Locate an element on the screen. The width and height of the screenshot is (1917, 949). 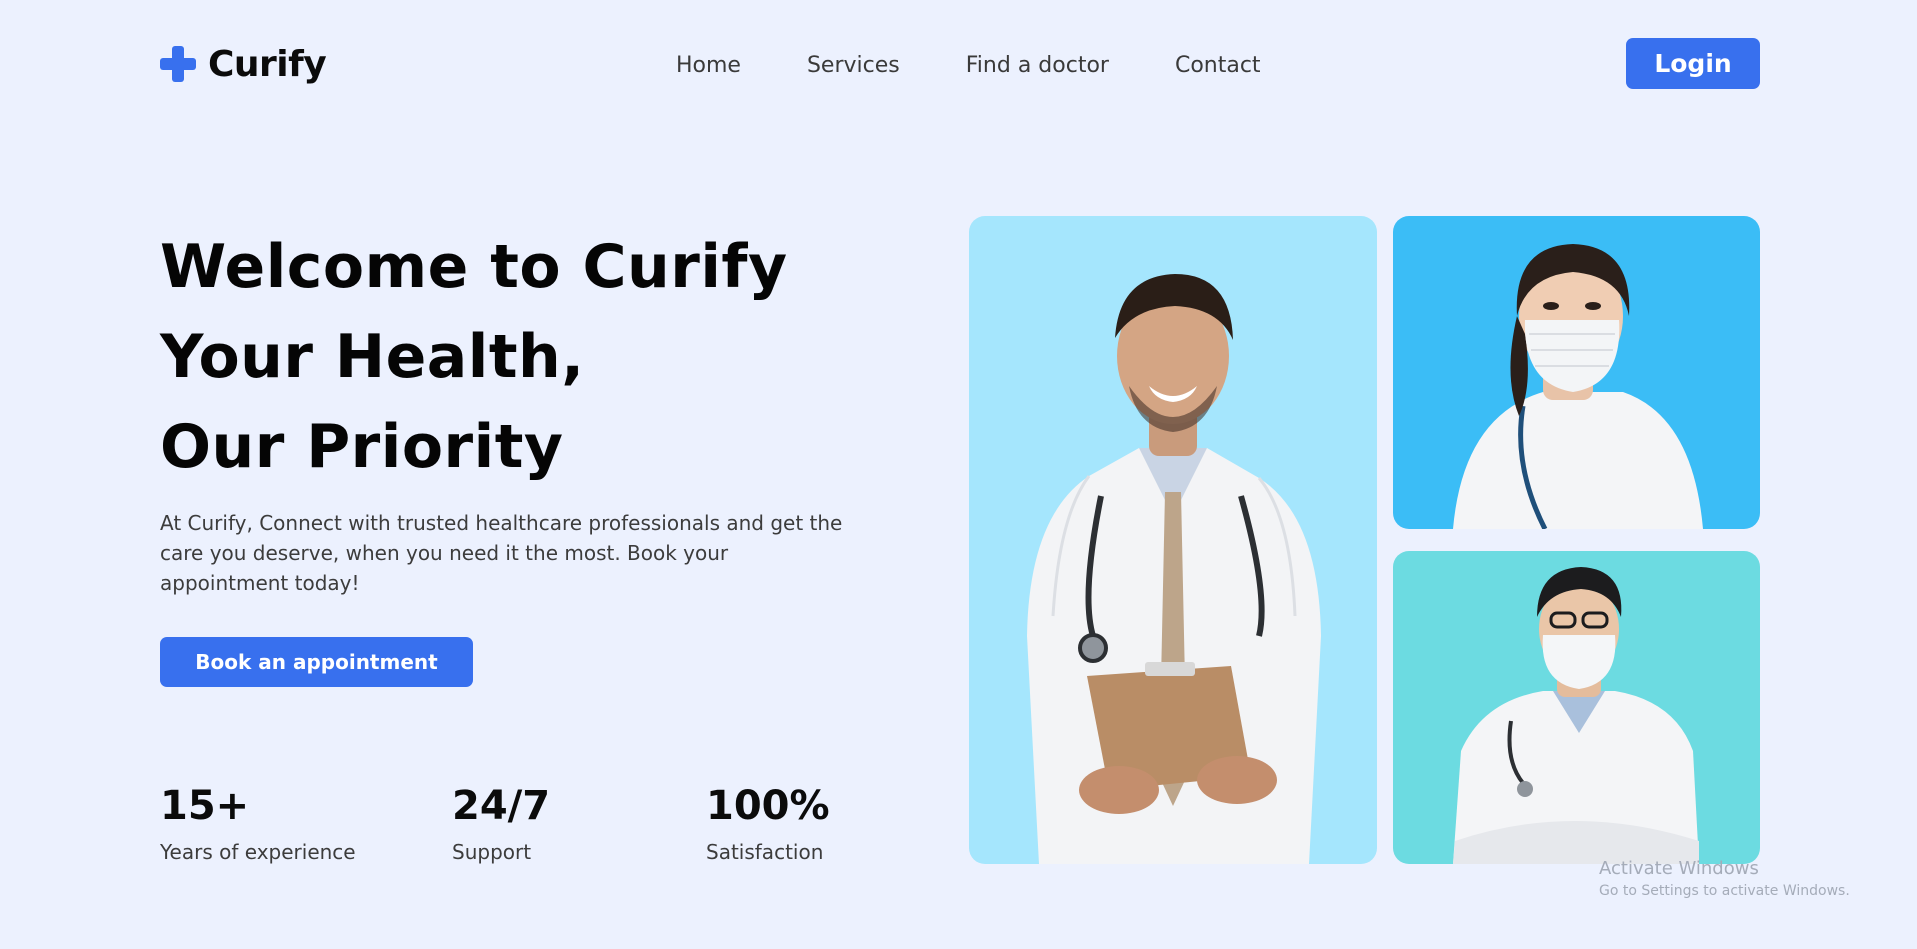
doctor-photo-main is located at coordinates (1173, 540).